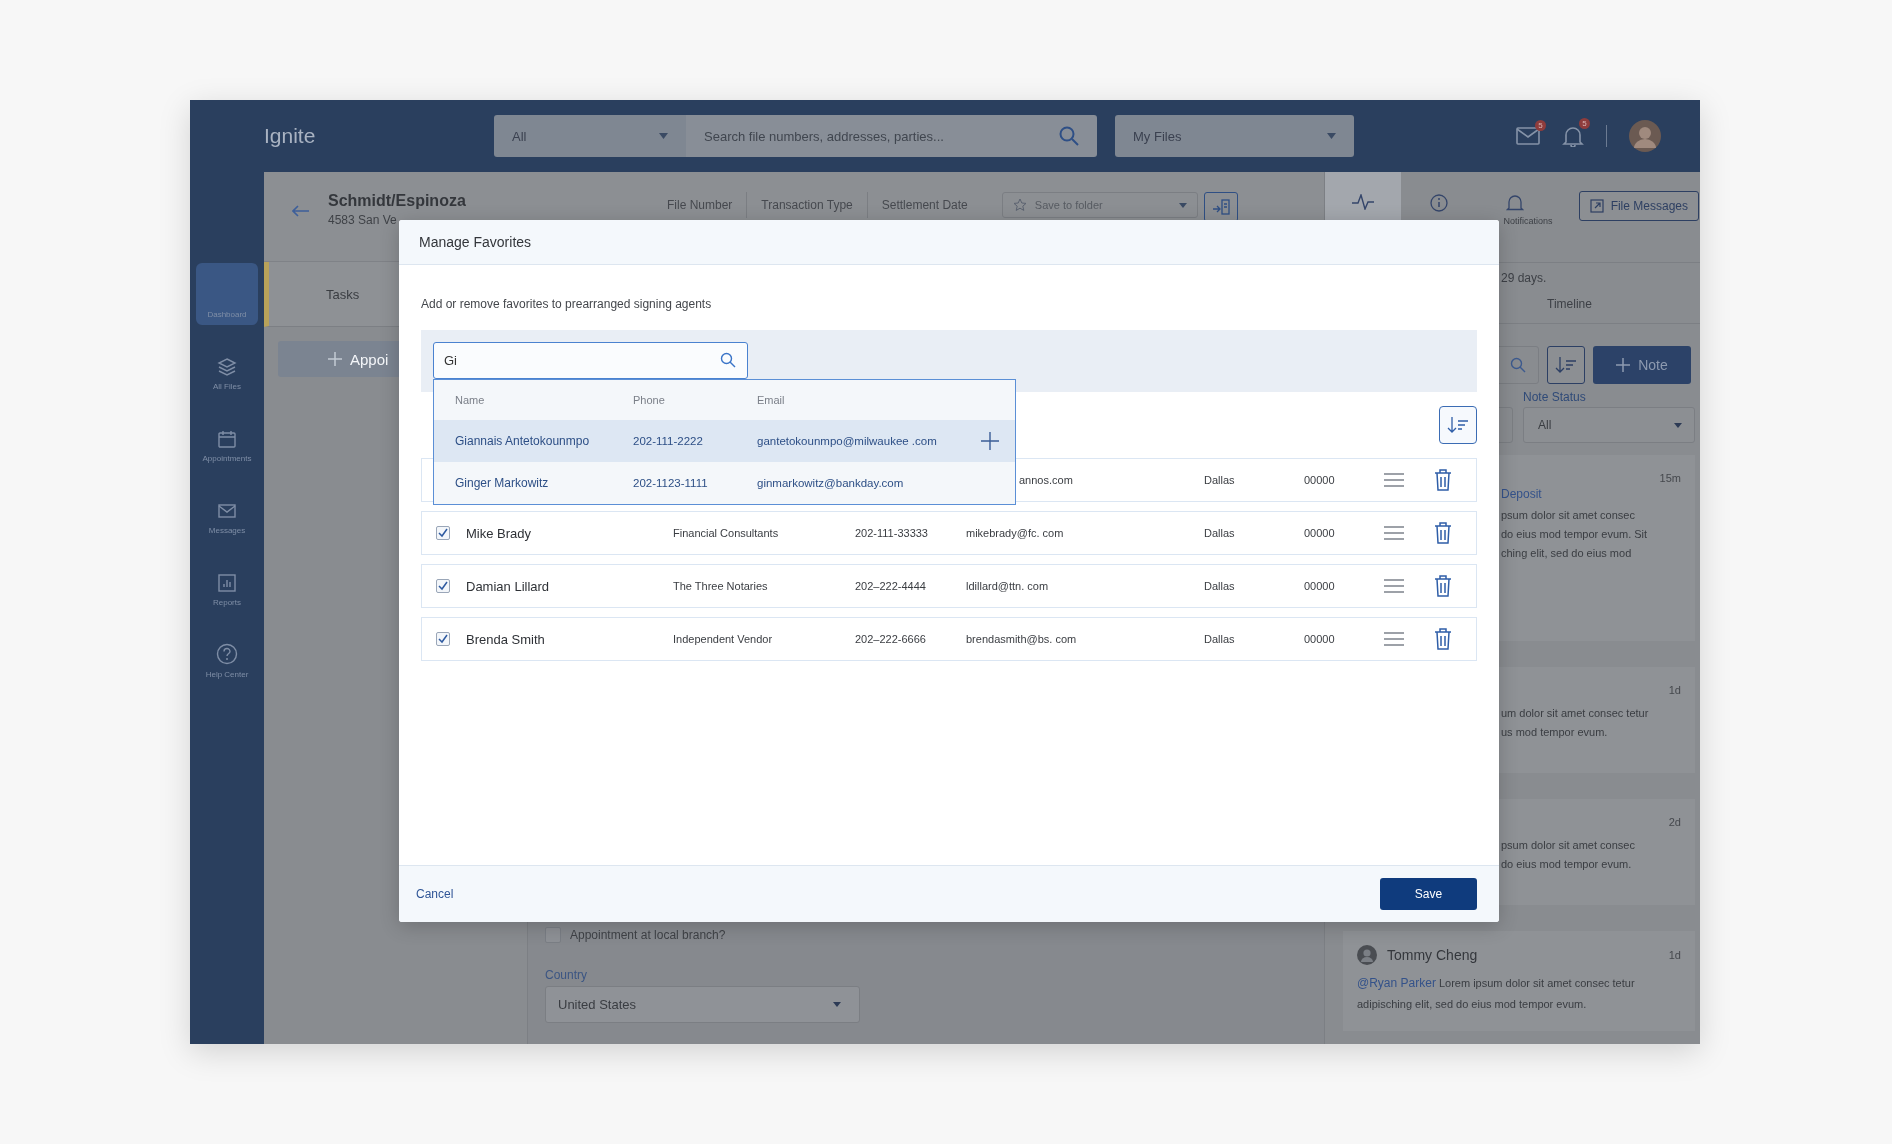 The image size is (1892, 1144). Describe the element at coordinates (1396, 983) in the screenshot. I see `mention-link: @Ryan Parker` at that location.